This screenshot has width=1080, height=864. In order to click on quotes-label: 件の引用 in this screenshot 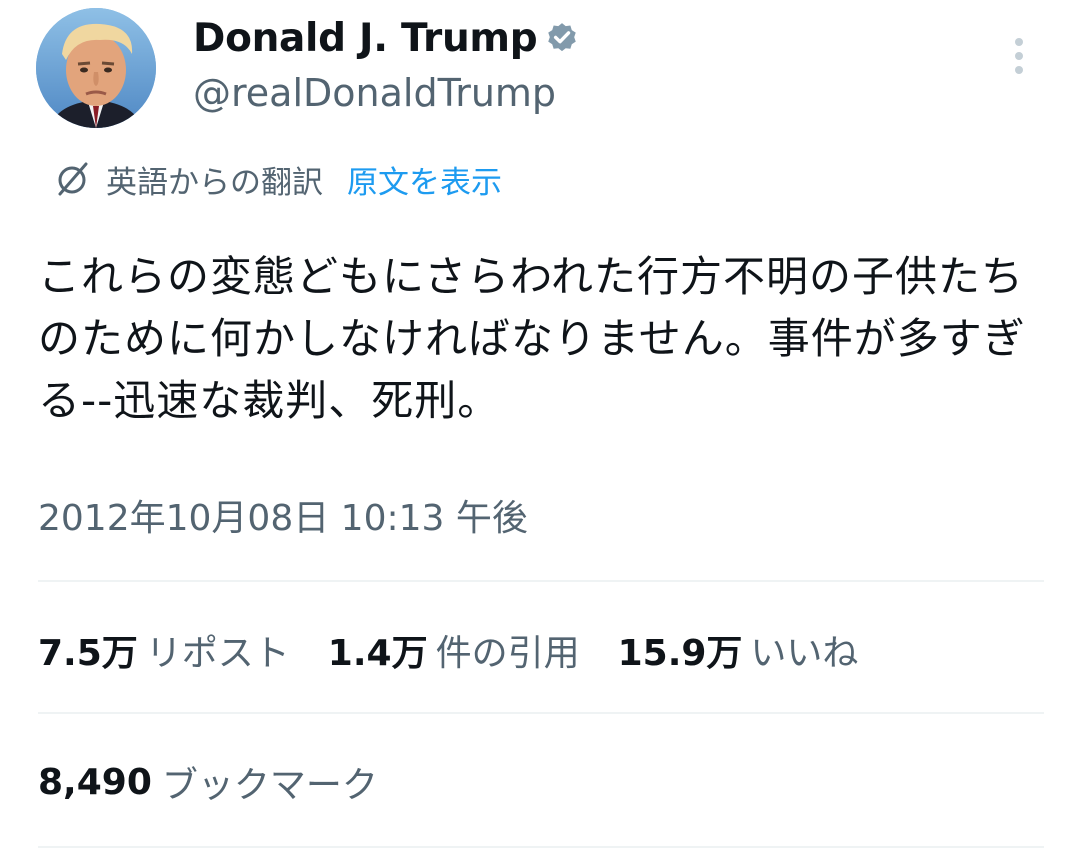, I will do `click(507, 653)`.